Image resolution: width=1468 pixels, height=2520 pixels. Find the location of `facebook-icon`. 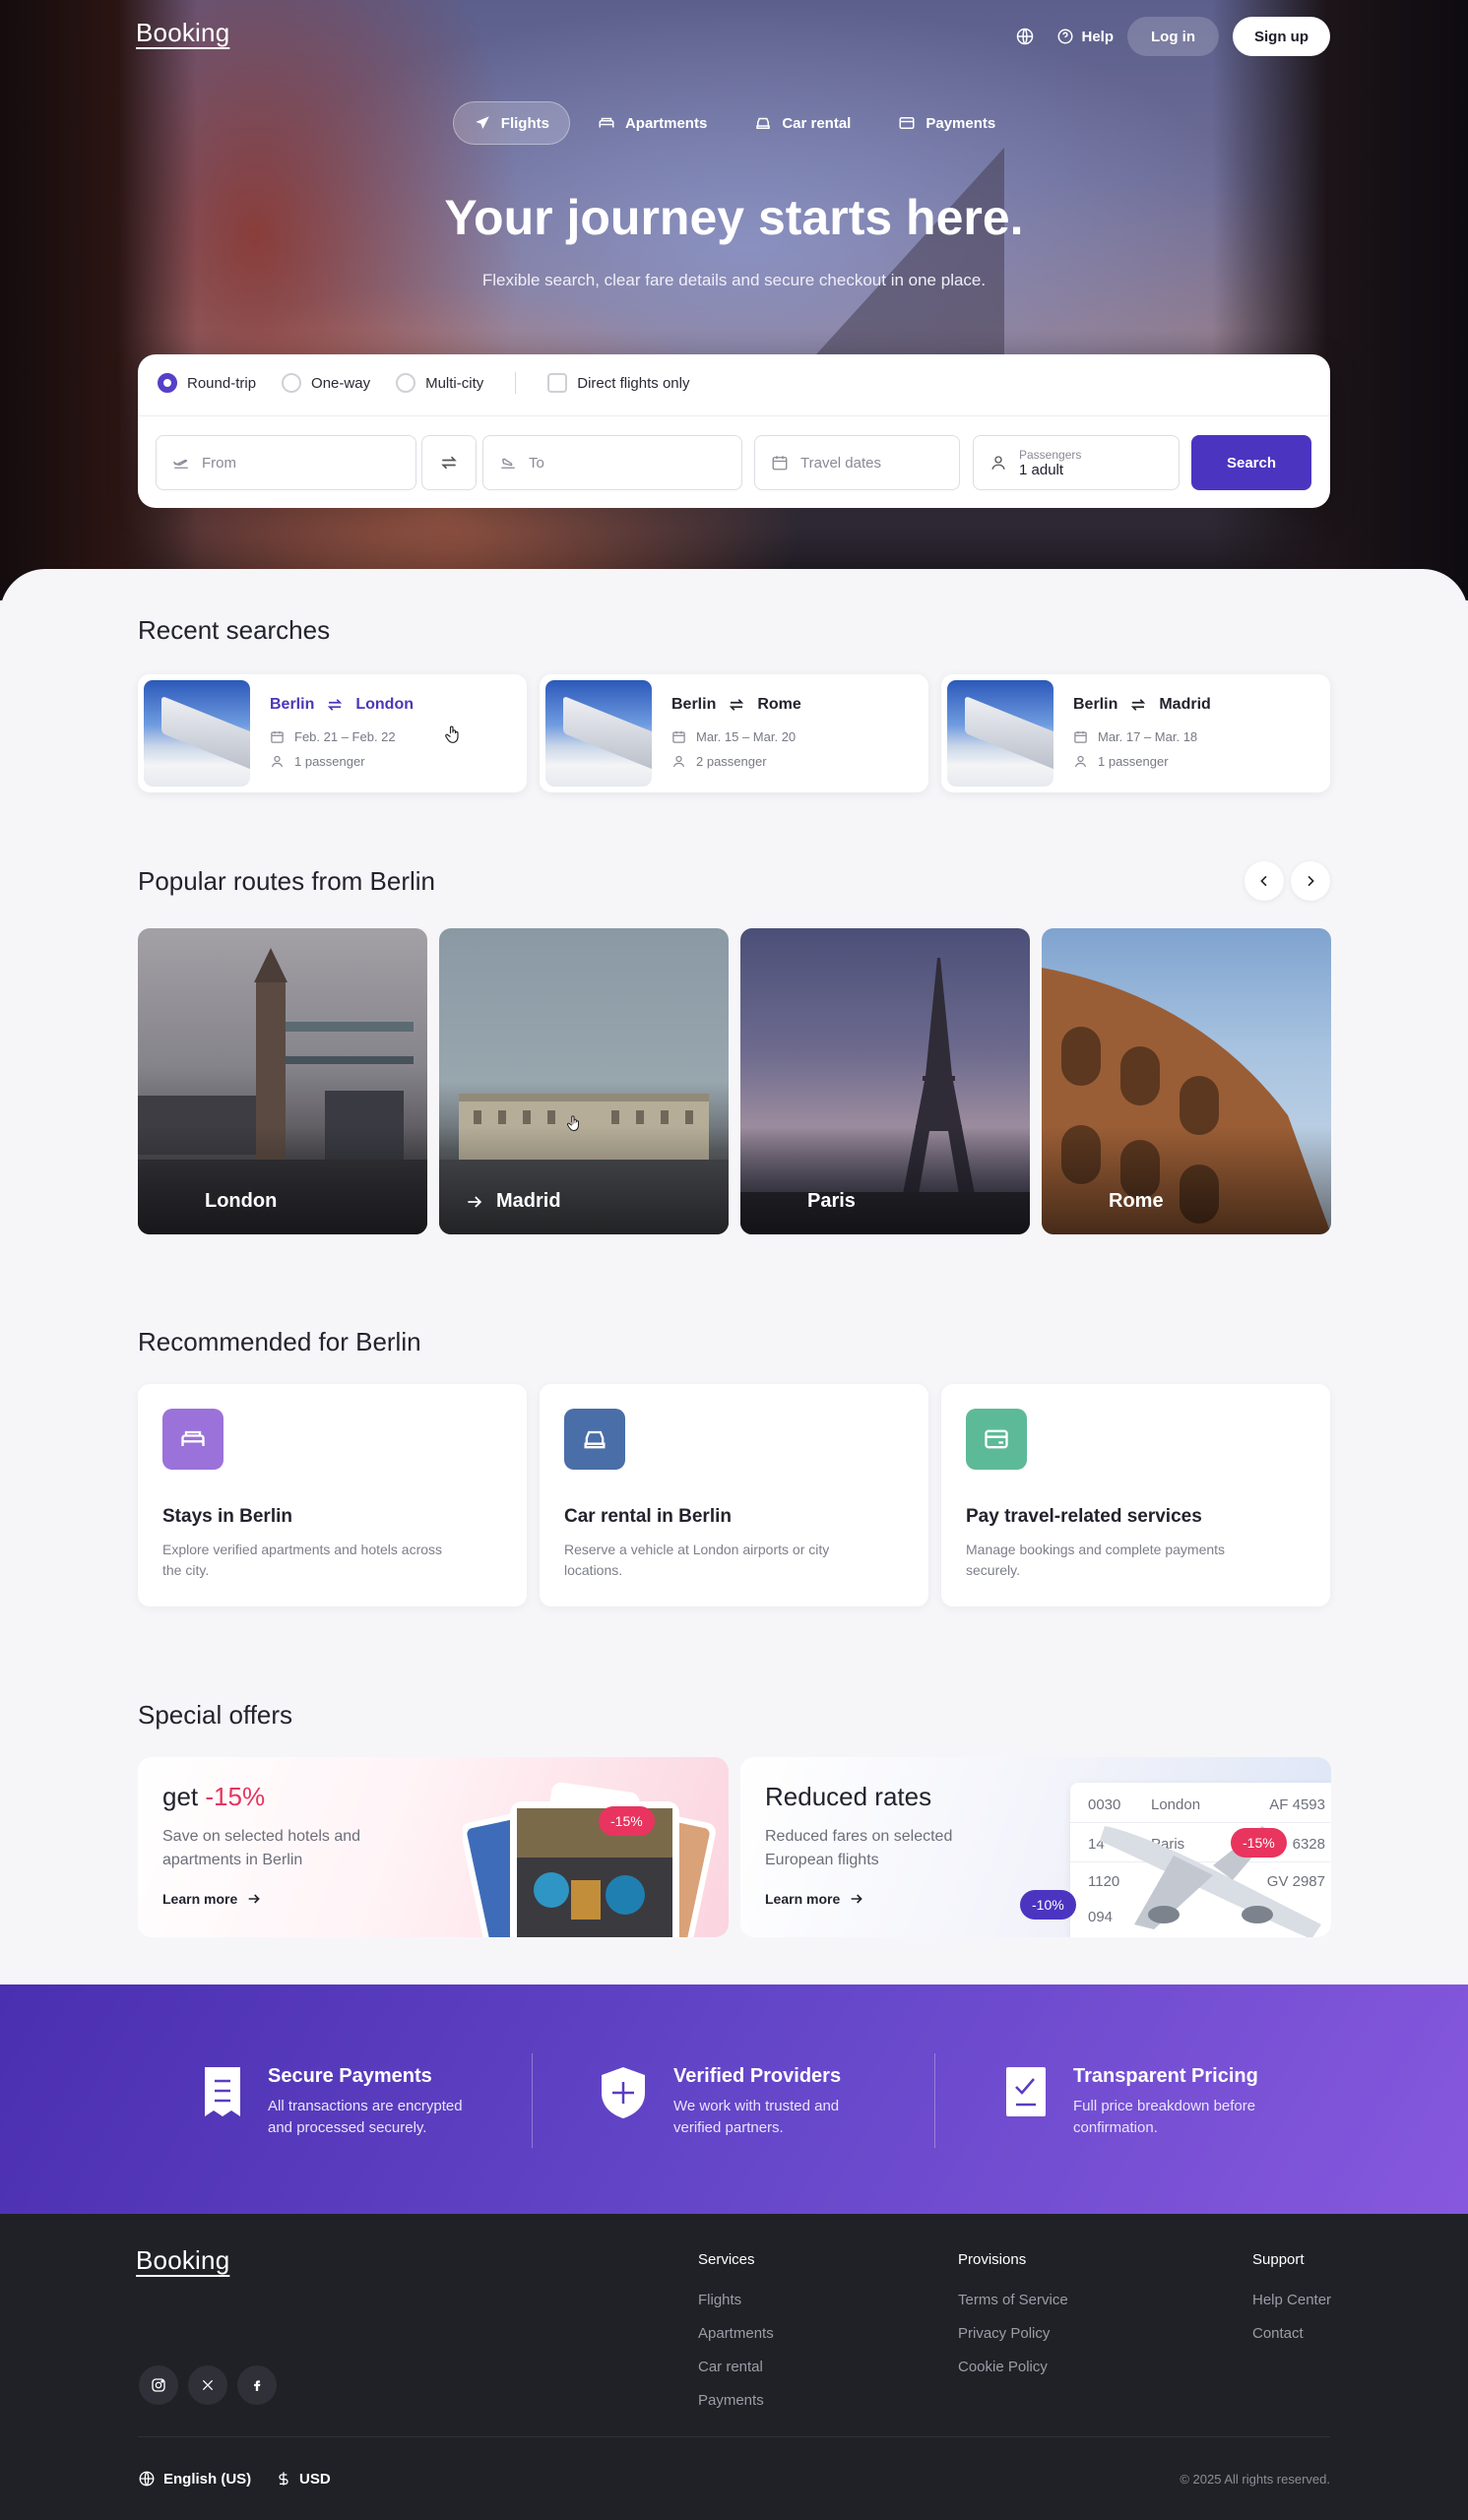

facebook-icon is located at coordinates (257, 2385).